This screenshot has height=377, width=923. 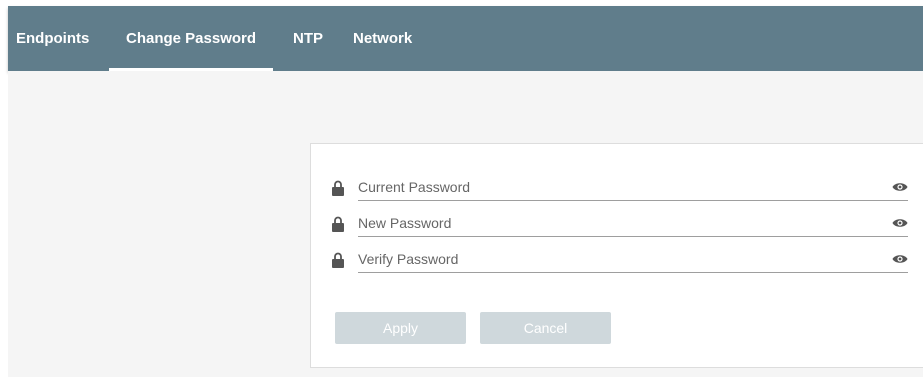 What do you see at coordinates (52, 38) in the screenshot?
I see `tab-endpoints: Endpoints` at bounding box center [52, 38].